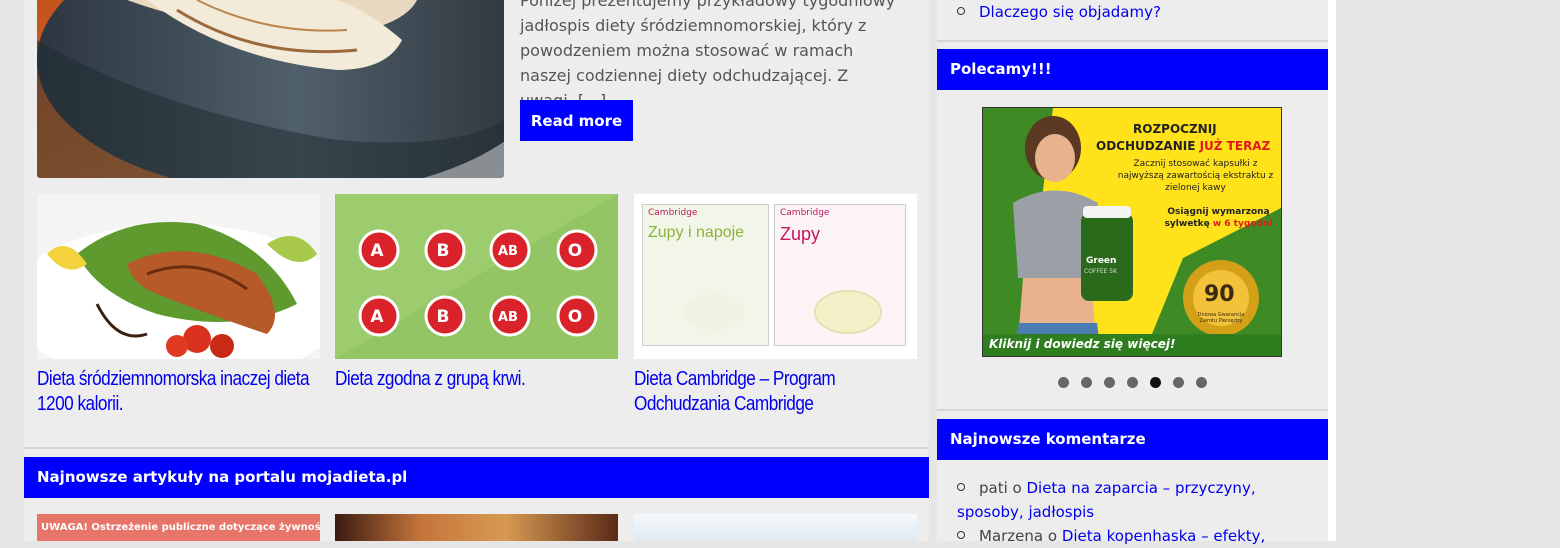  What do you see at coordinates (1070, 12) in the screenshot?
I see `sidebar-link: Dlaczego się objadamy?` at bounding box center [1070, 12].